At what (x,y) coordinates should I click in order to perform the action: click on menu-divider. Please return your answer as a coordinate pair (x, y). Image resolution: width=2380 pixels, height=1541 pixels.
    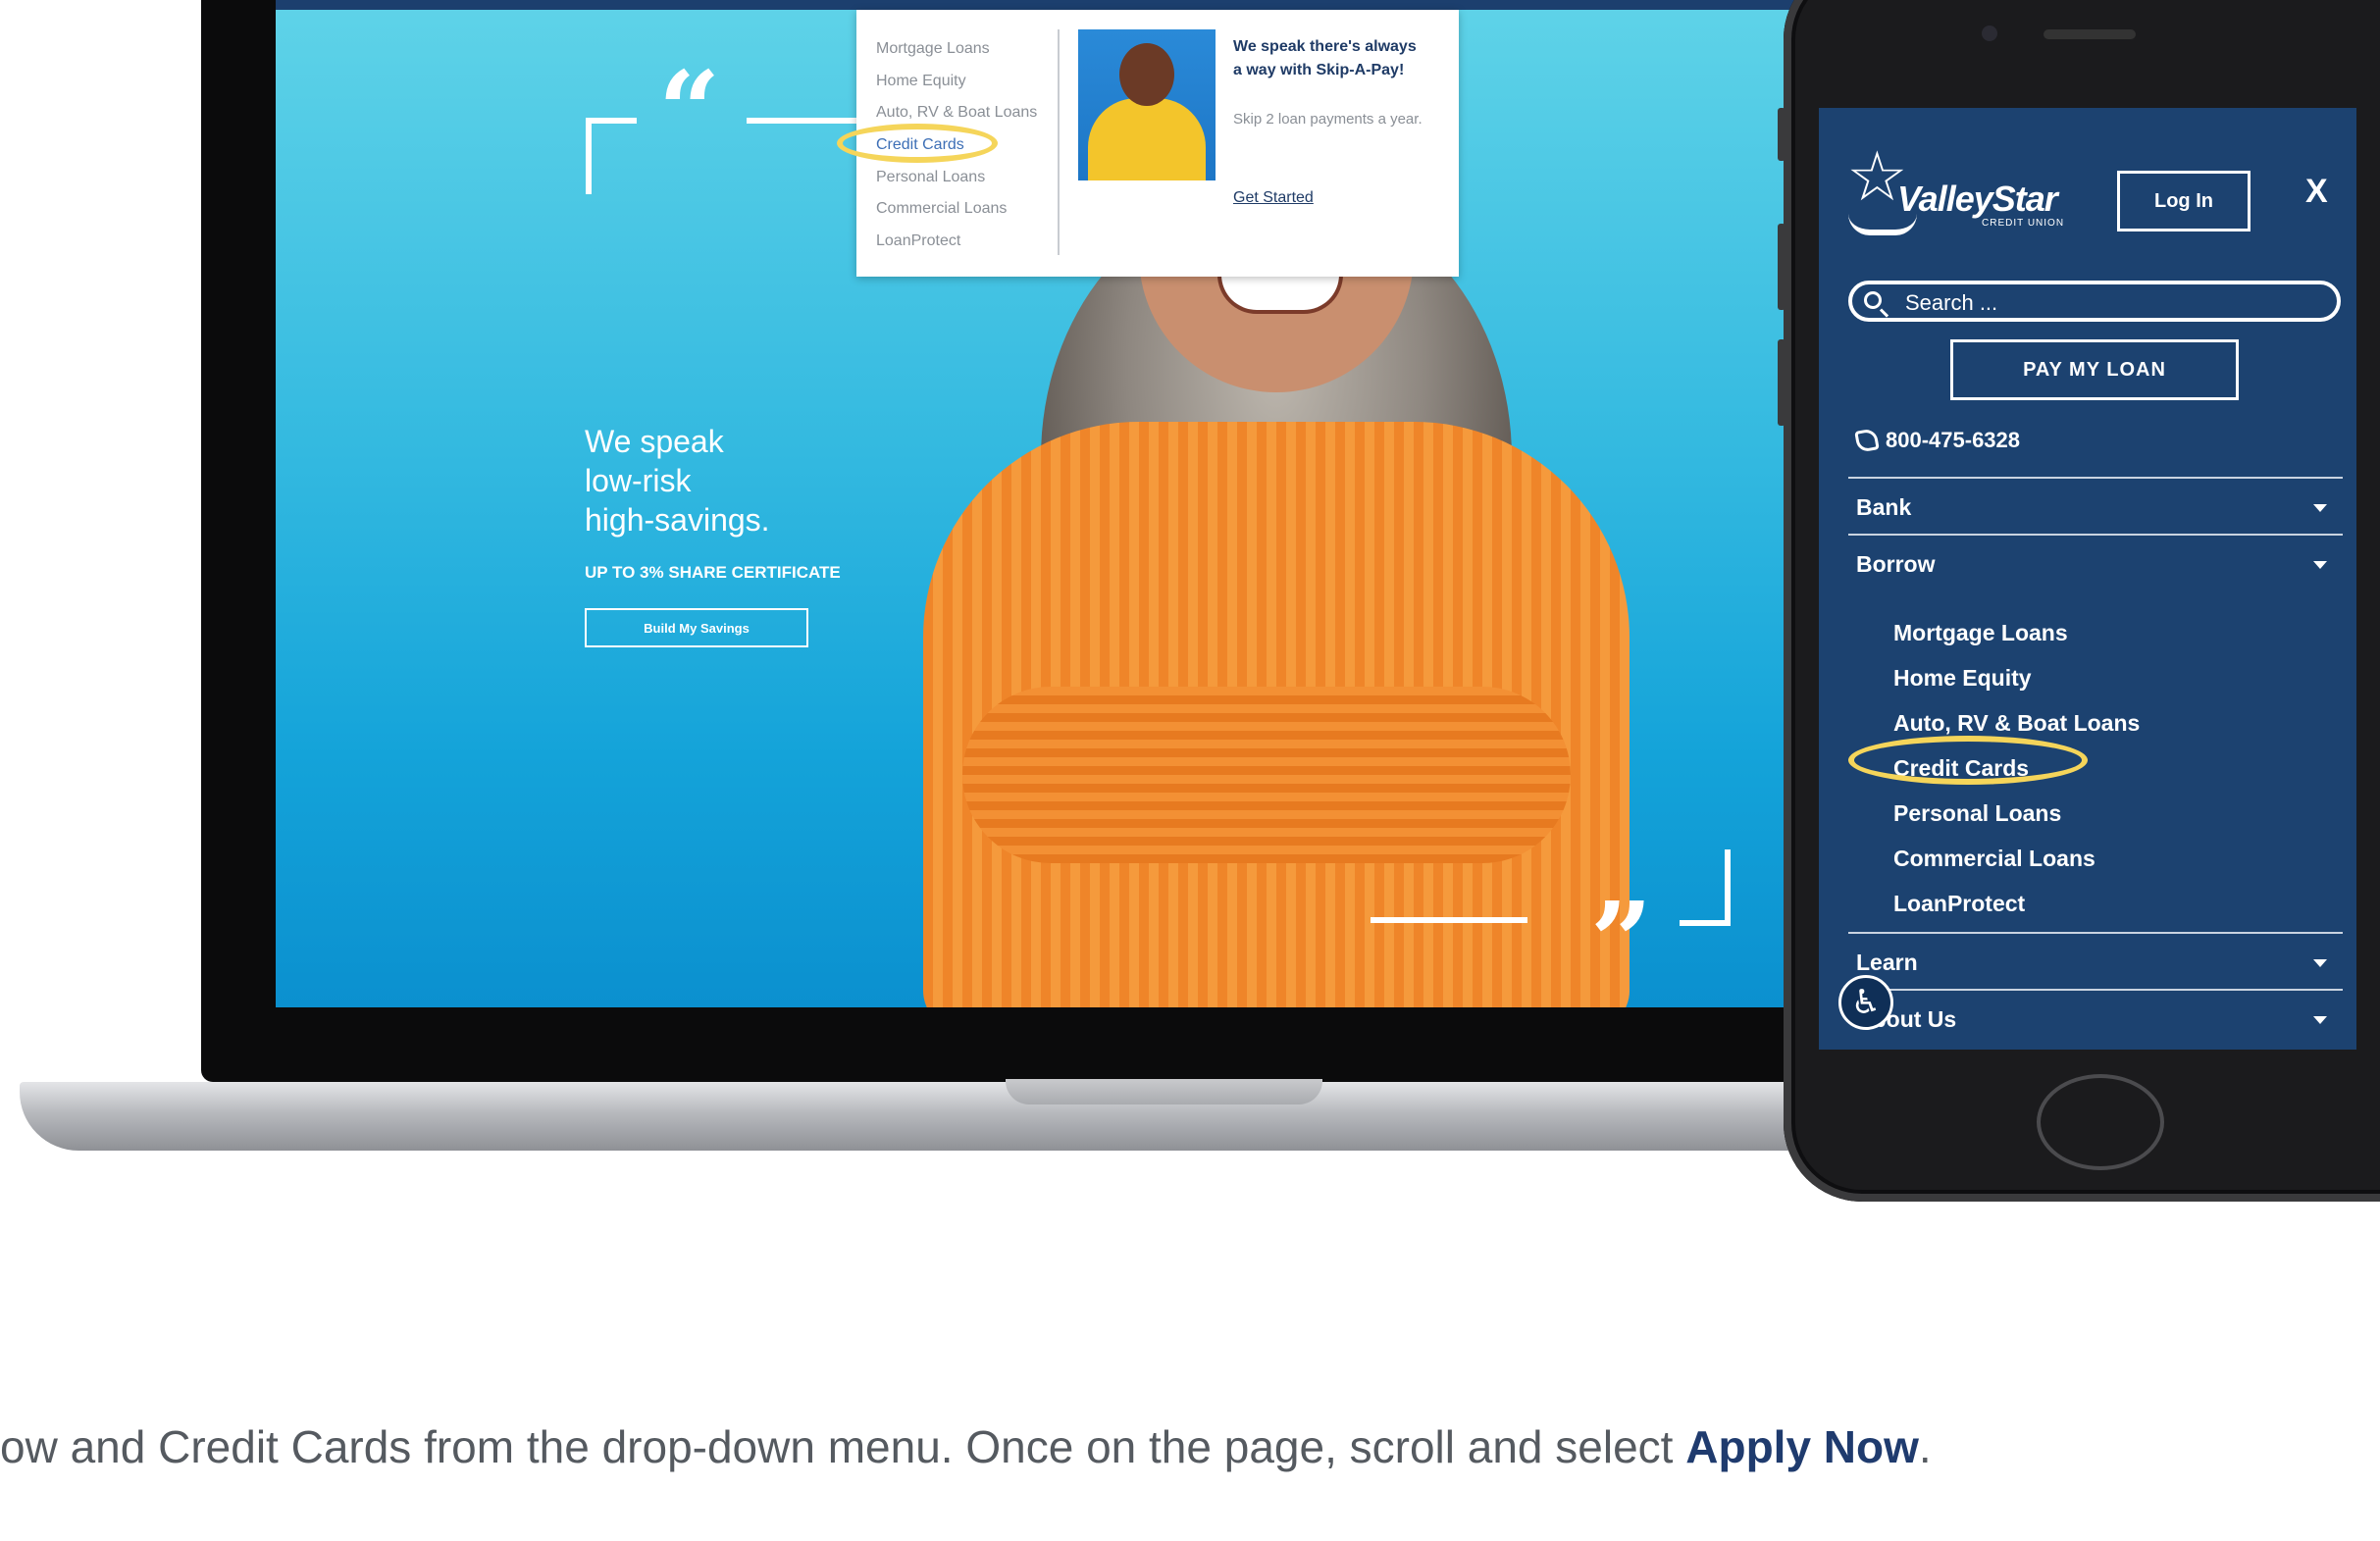
    Looking at the image, I should click on (1059, 142).